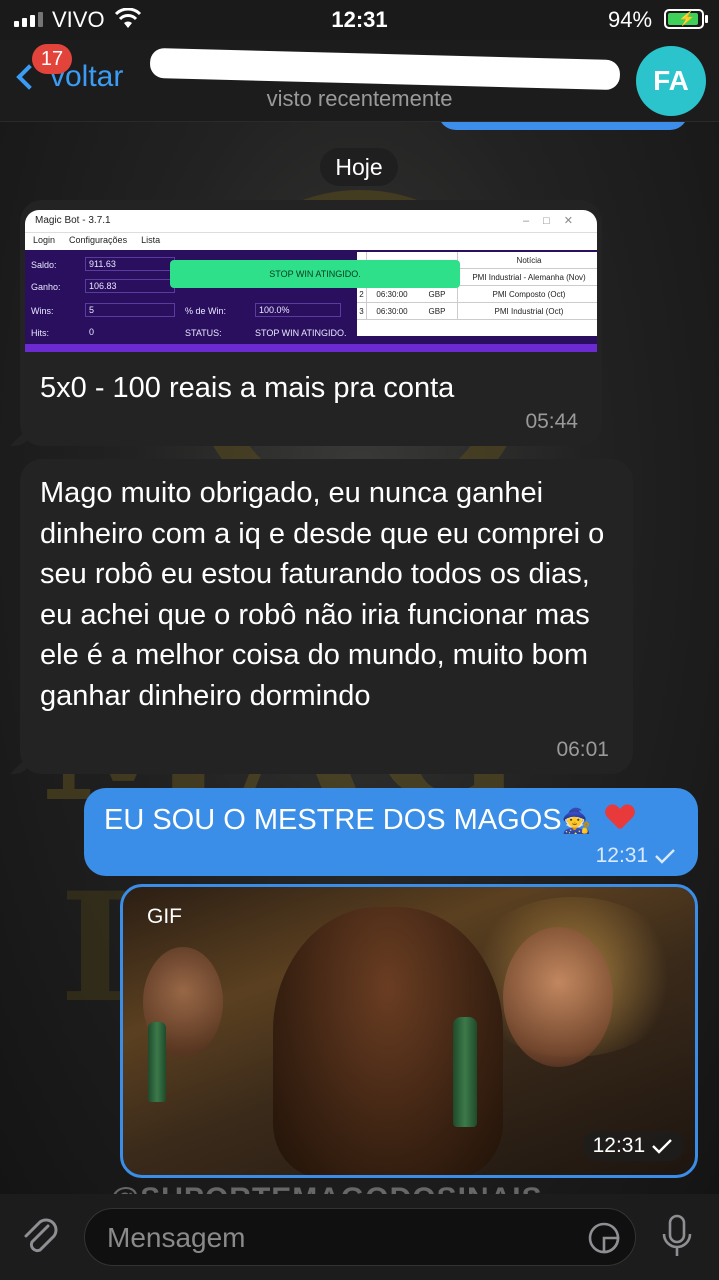 The width and height of the screenshot is (719, 1280). I want to click on window-controls: –□✕, so click(555, 221).